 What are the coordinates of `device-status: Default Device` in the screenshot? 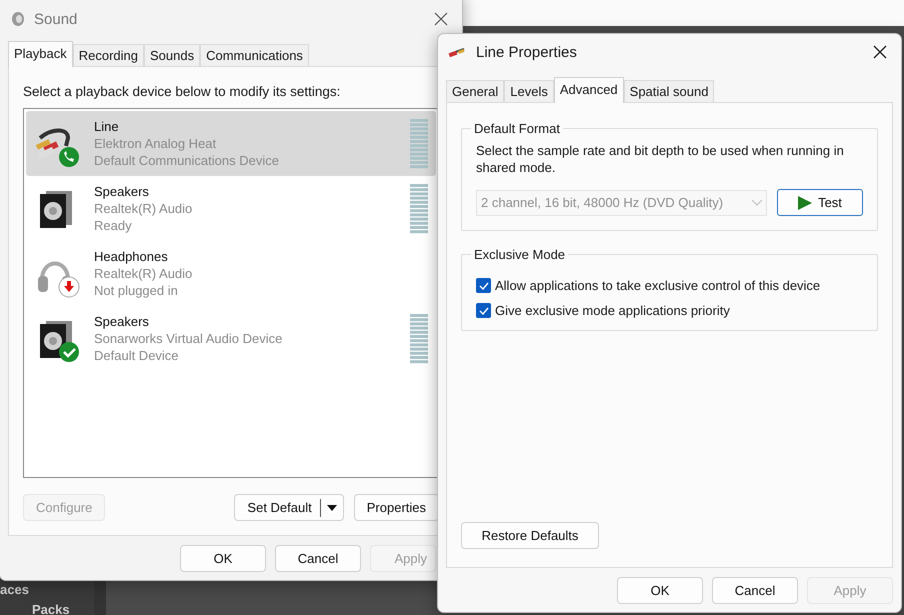 It's located at (137, 355).